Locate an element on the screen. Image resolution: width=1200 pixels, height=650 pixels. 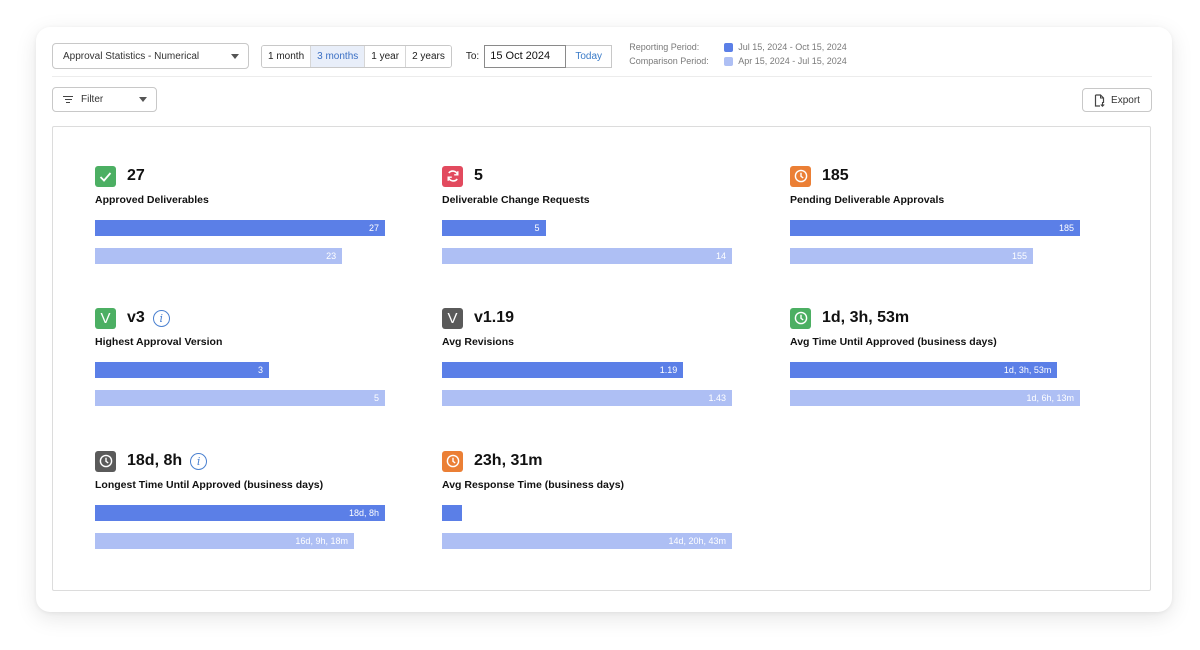
comparison-bar-label: 23 is located at coordinates (331, 256).